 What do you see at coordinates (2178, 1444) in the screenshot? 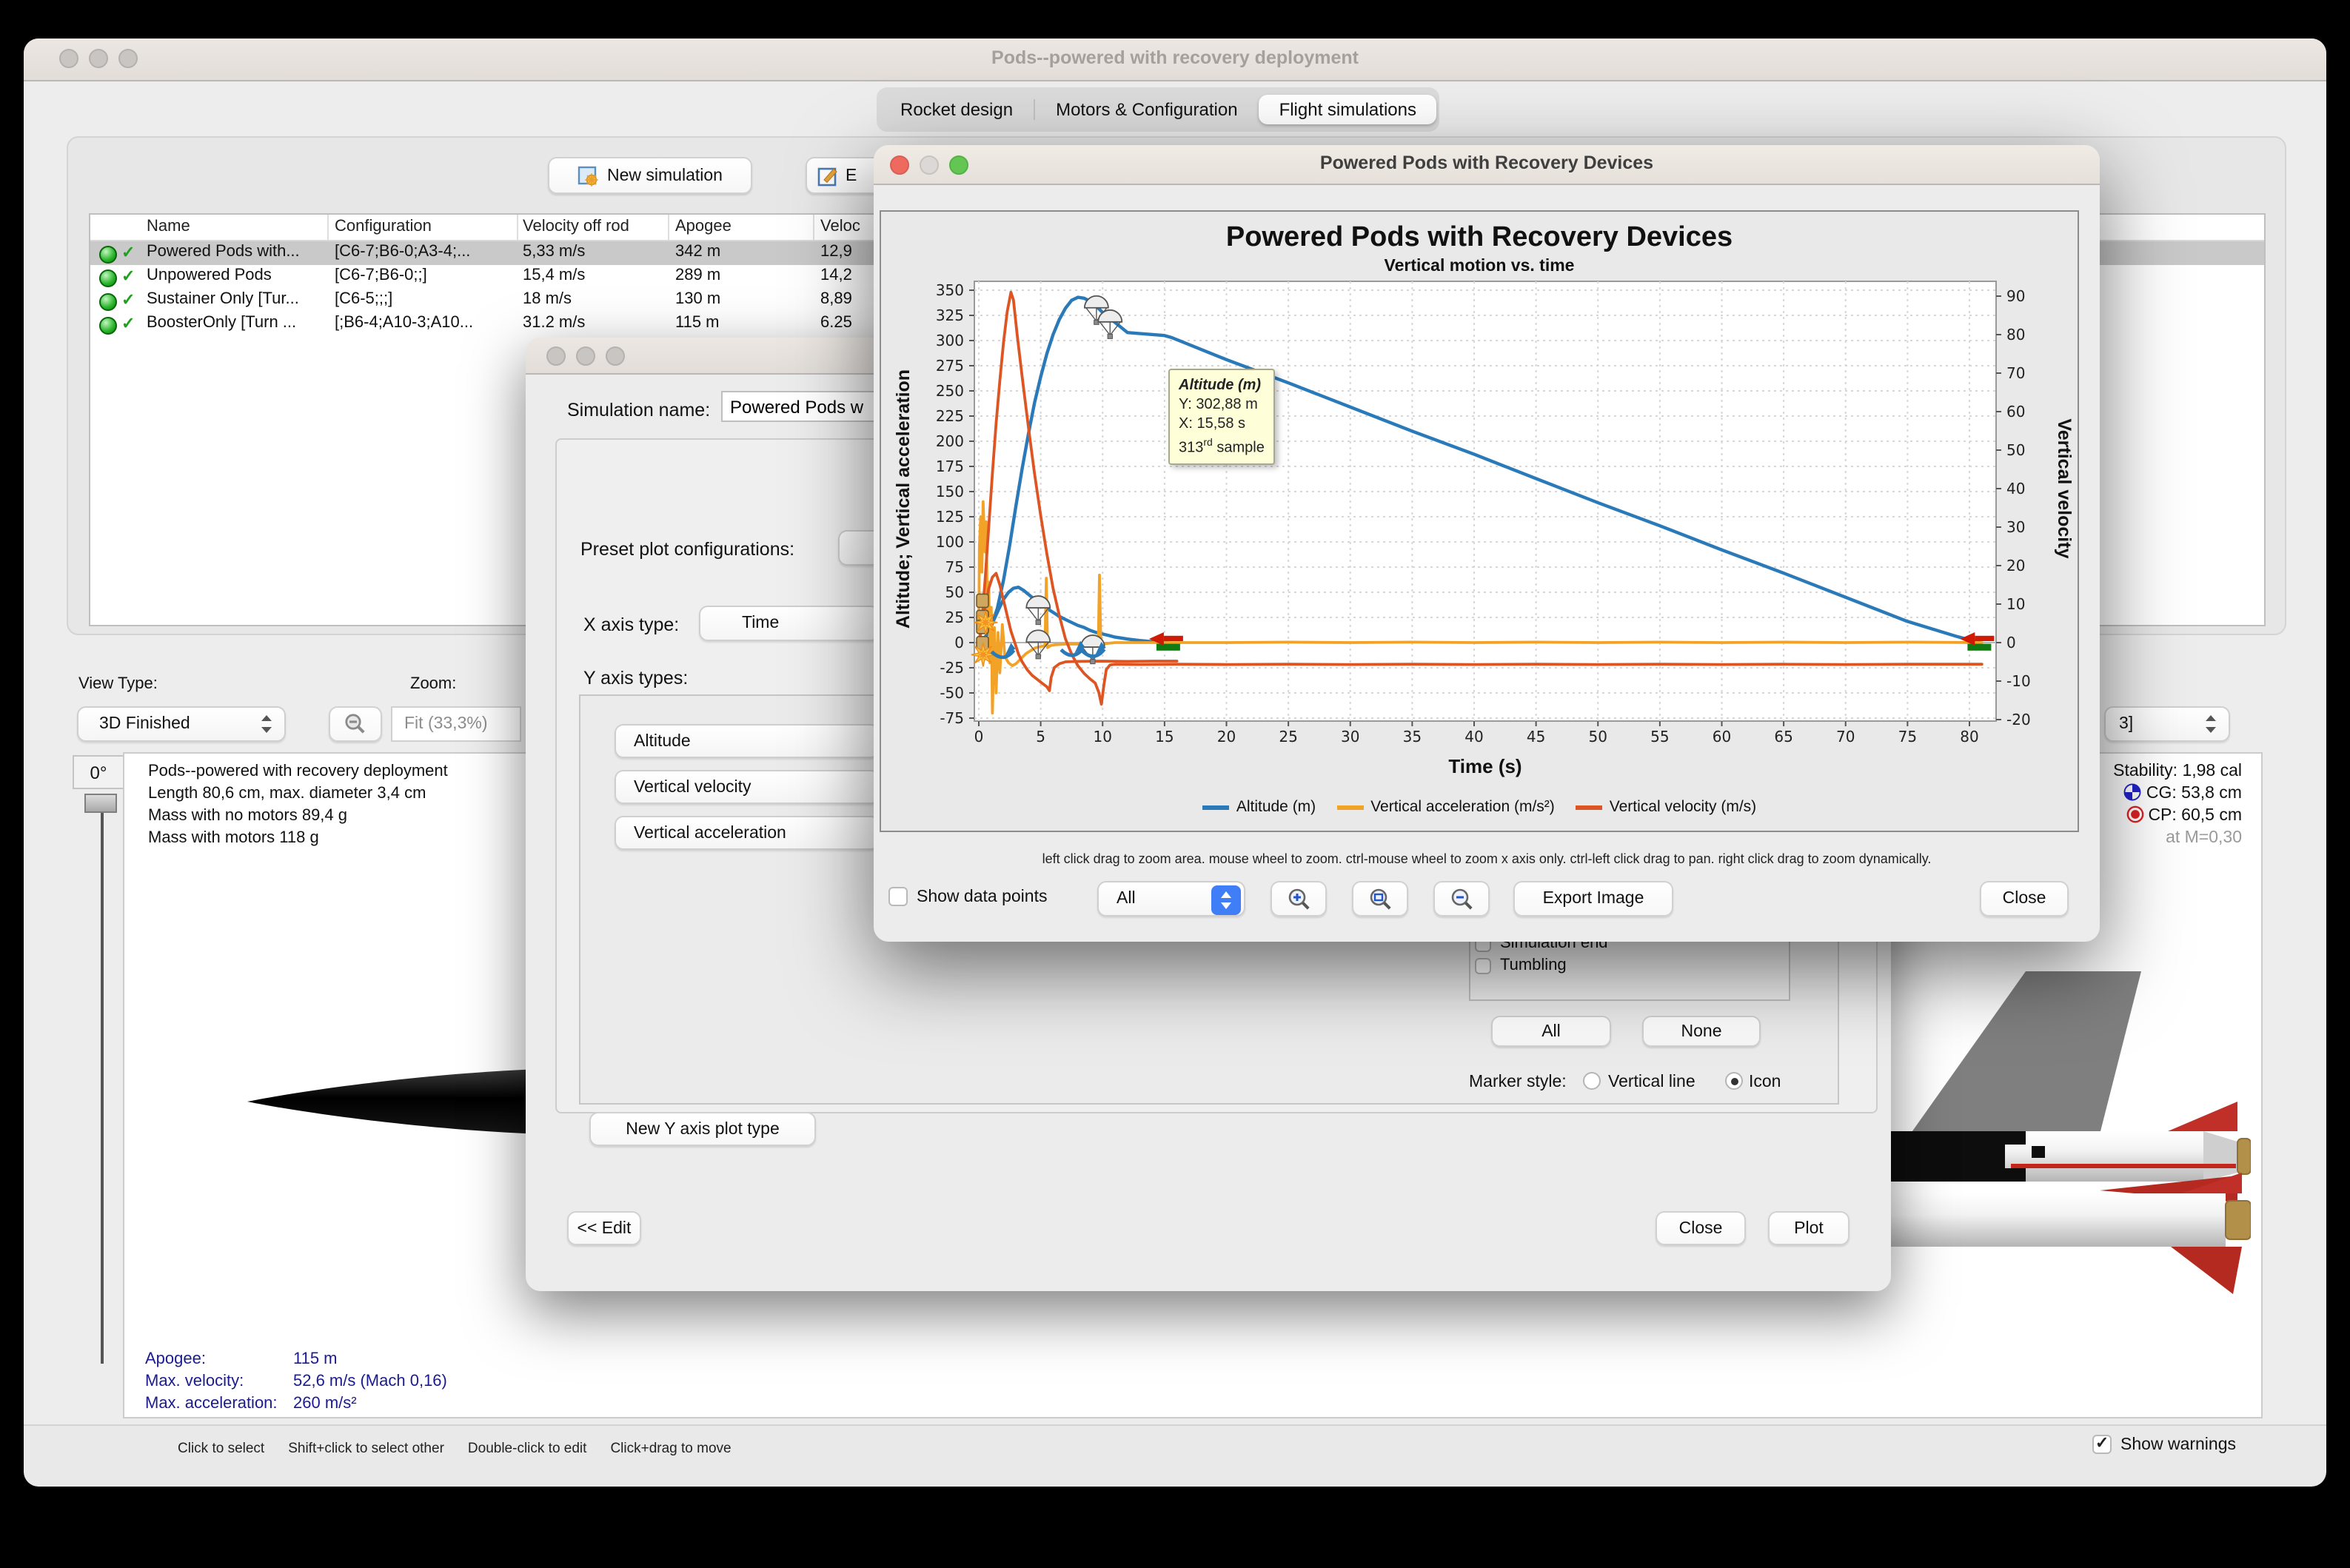
I see `show-warnings-label: Show warnings` at bounding box center [2178, 1444].